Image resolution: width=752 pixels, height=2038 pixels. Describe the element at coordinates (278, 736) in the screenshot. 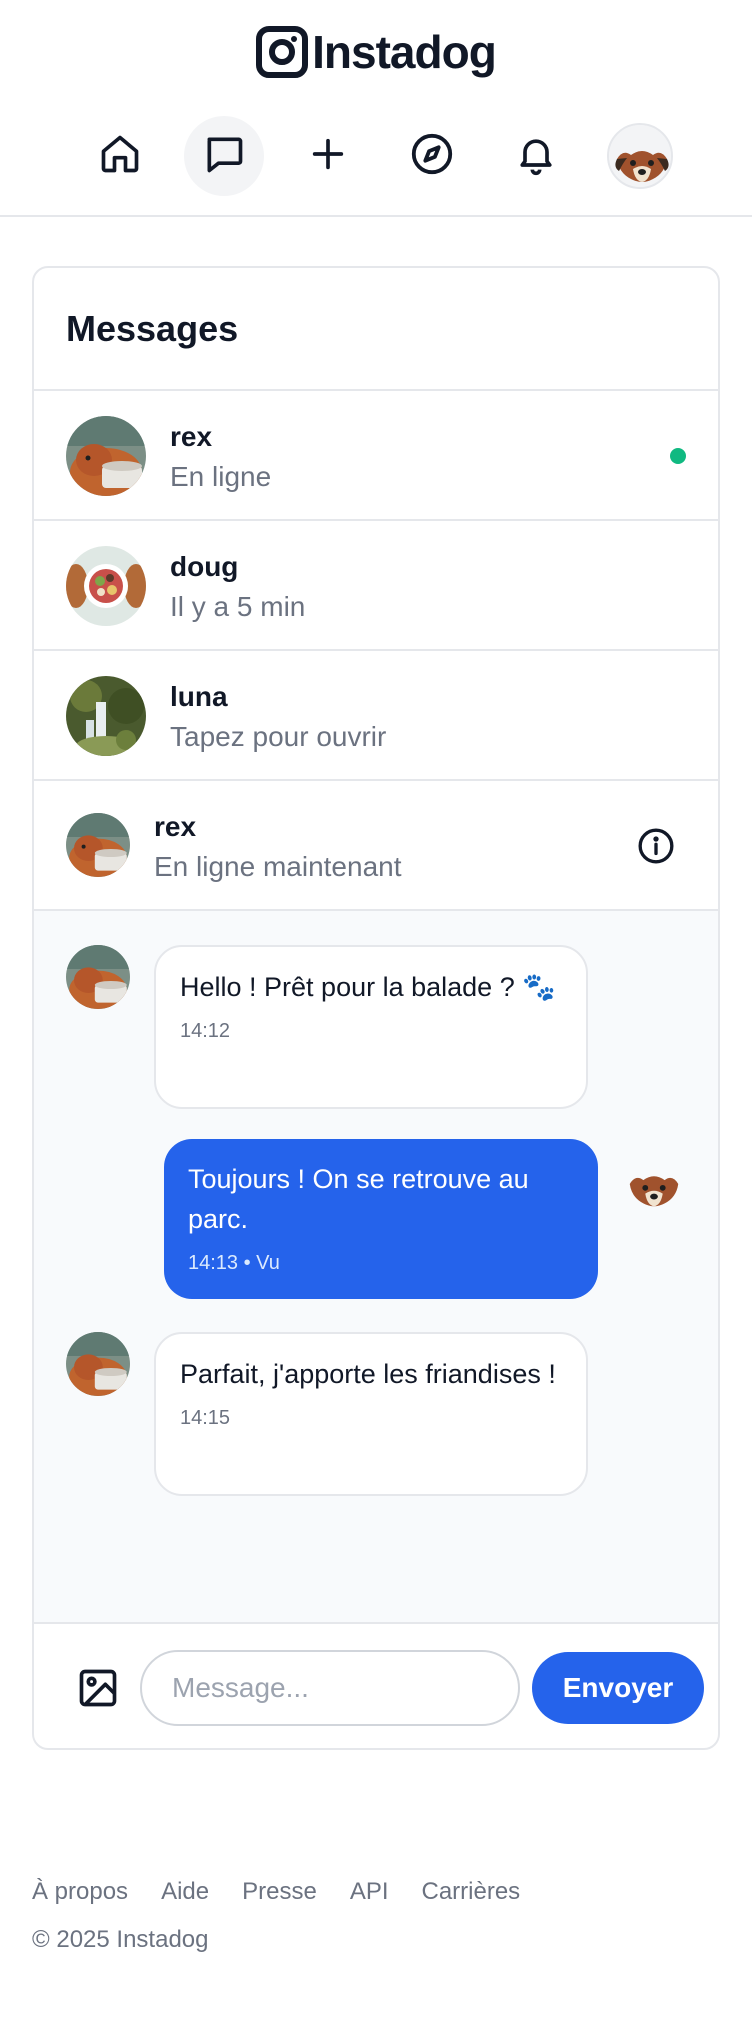

I see `conversation-status: Tapez pour ouvrir` at that location.